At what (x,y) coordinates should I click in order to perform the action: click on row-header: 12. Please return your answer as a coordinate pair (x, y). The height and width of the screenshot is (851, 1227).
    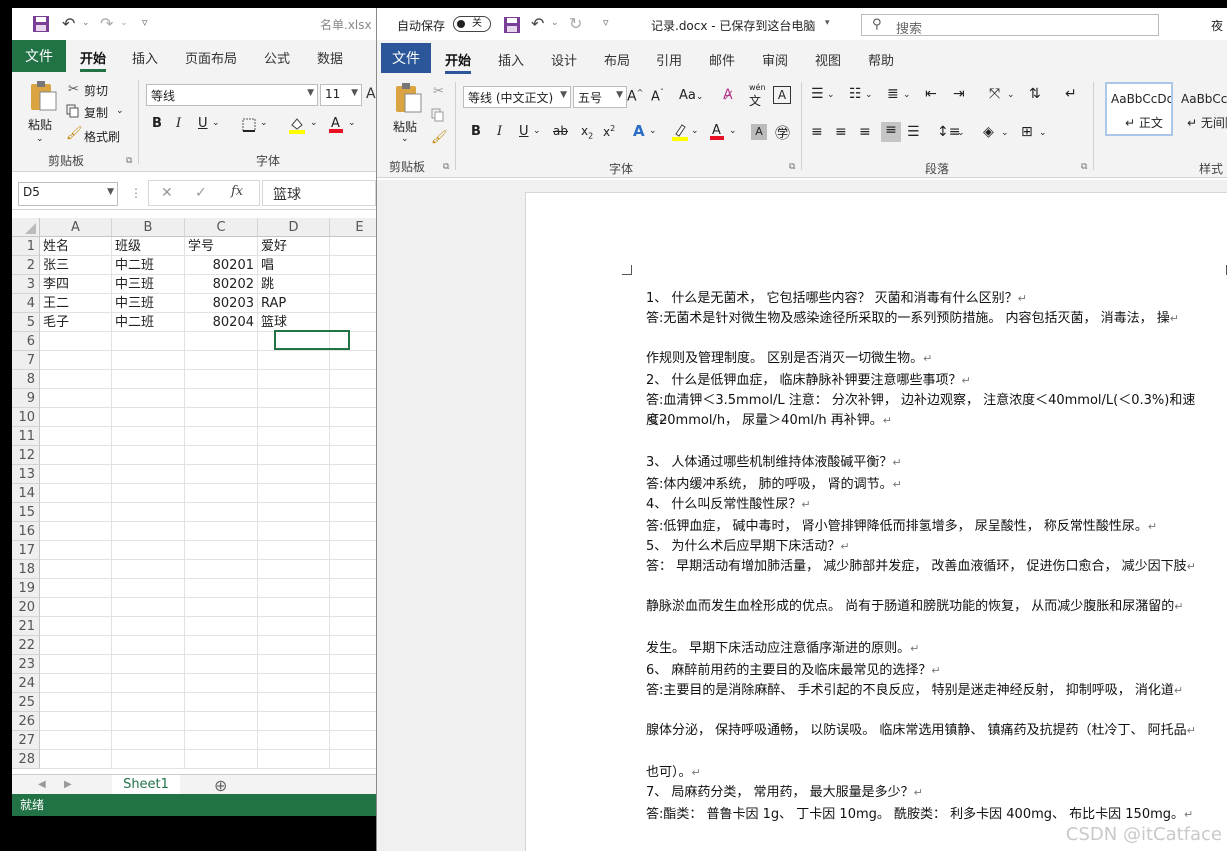
    Looking at the image, I should click on (26, 455).